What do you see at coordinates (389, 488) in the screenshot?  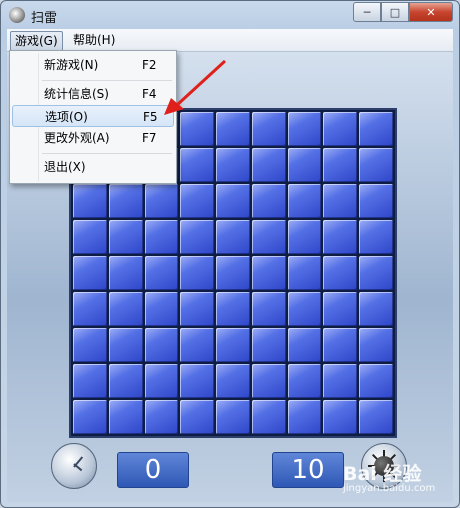 I see `watermark-url: jingyan.baidu.com` at bounding box center [389, 488].